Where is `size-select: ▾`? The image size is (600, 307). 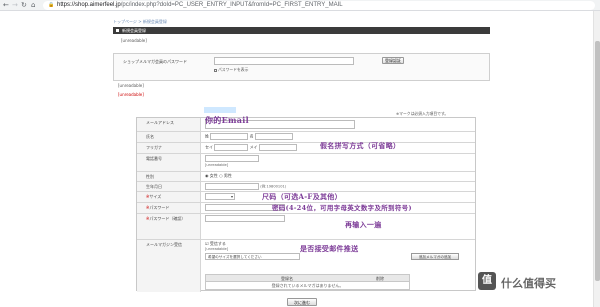 size-select: ▾ is located at coordinates (220, 196).